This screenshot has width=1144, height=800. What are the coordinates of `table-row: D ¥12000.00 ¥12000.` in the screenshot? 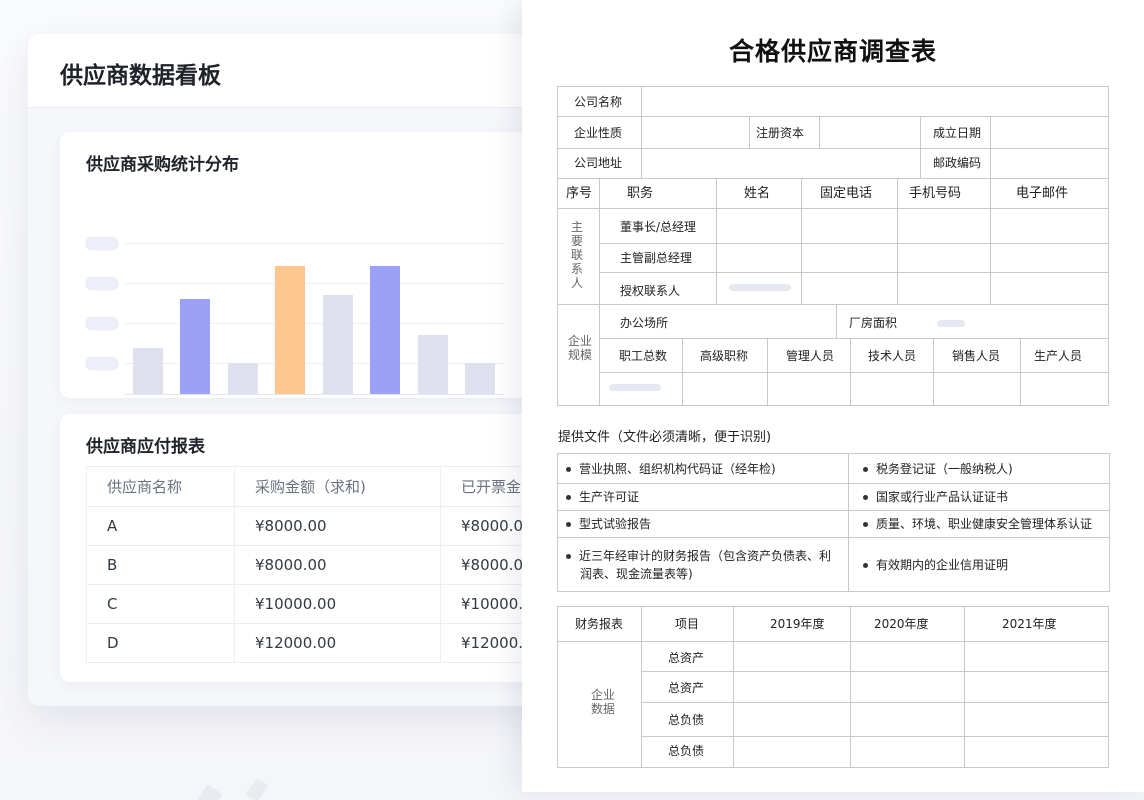 It's located at (324, 643).